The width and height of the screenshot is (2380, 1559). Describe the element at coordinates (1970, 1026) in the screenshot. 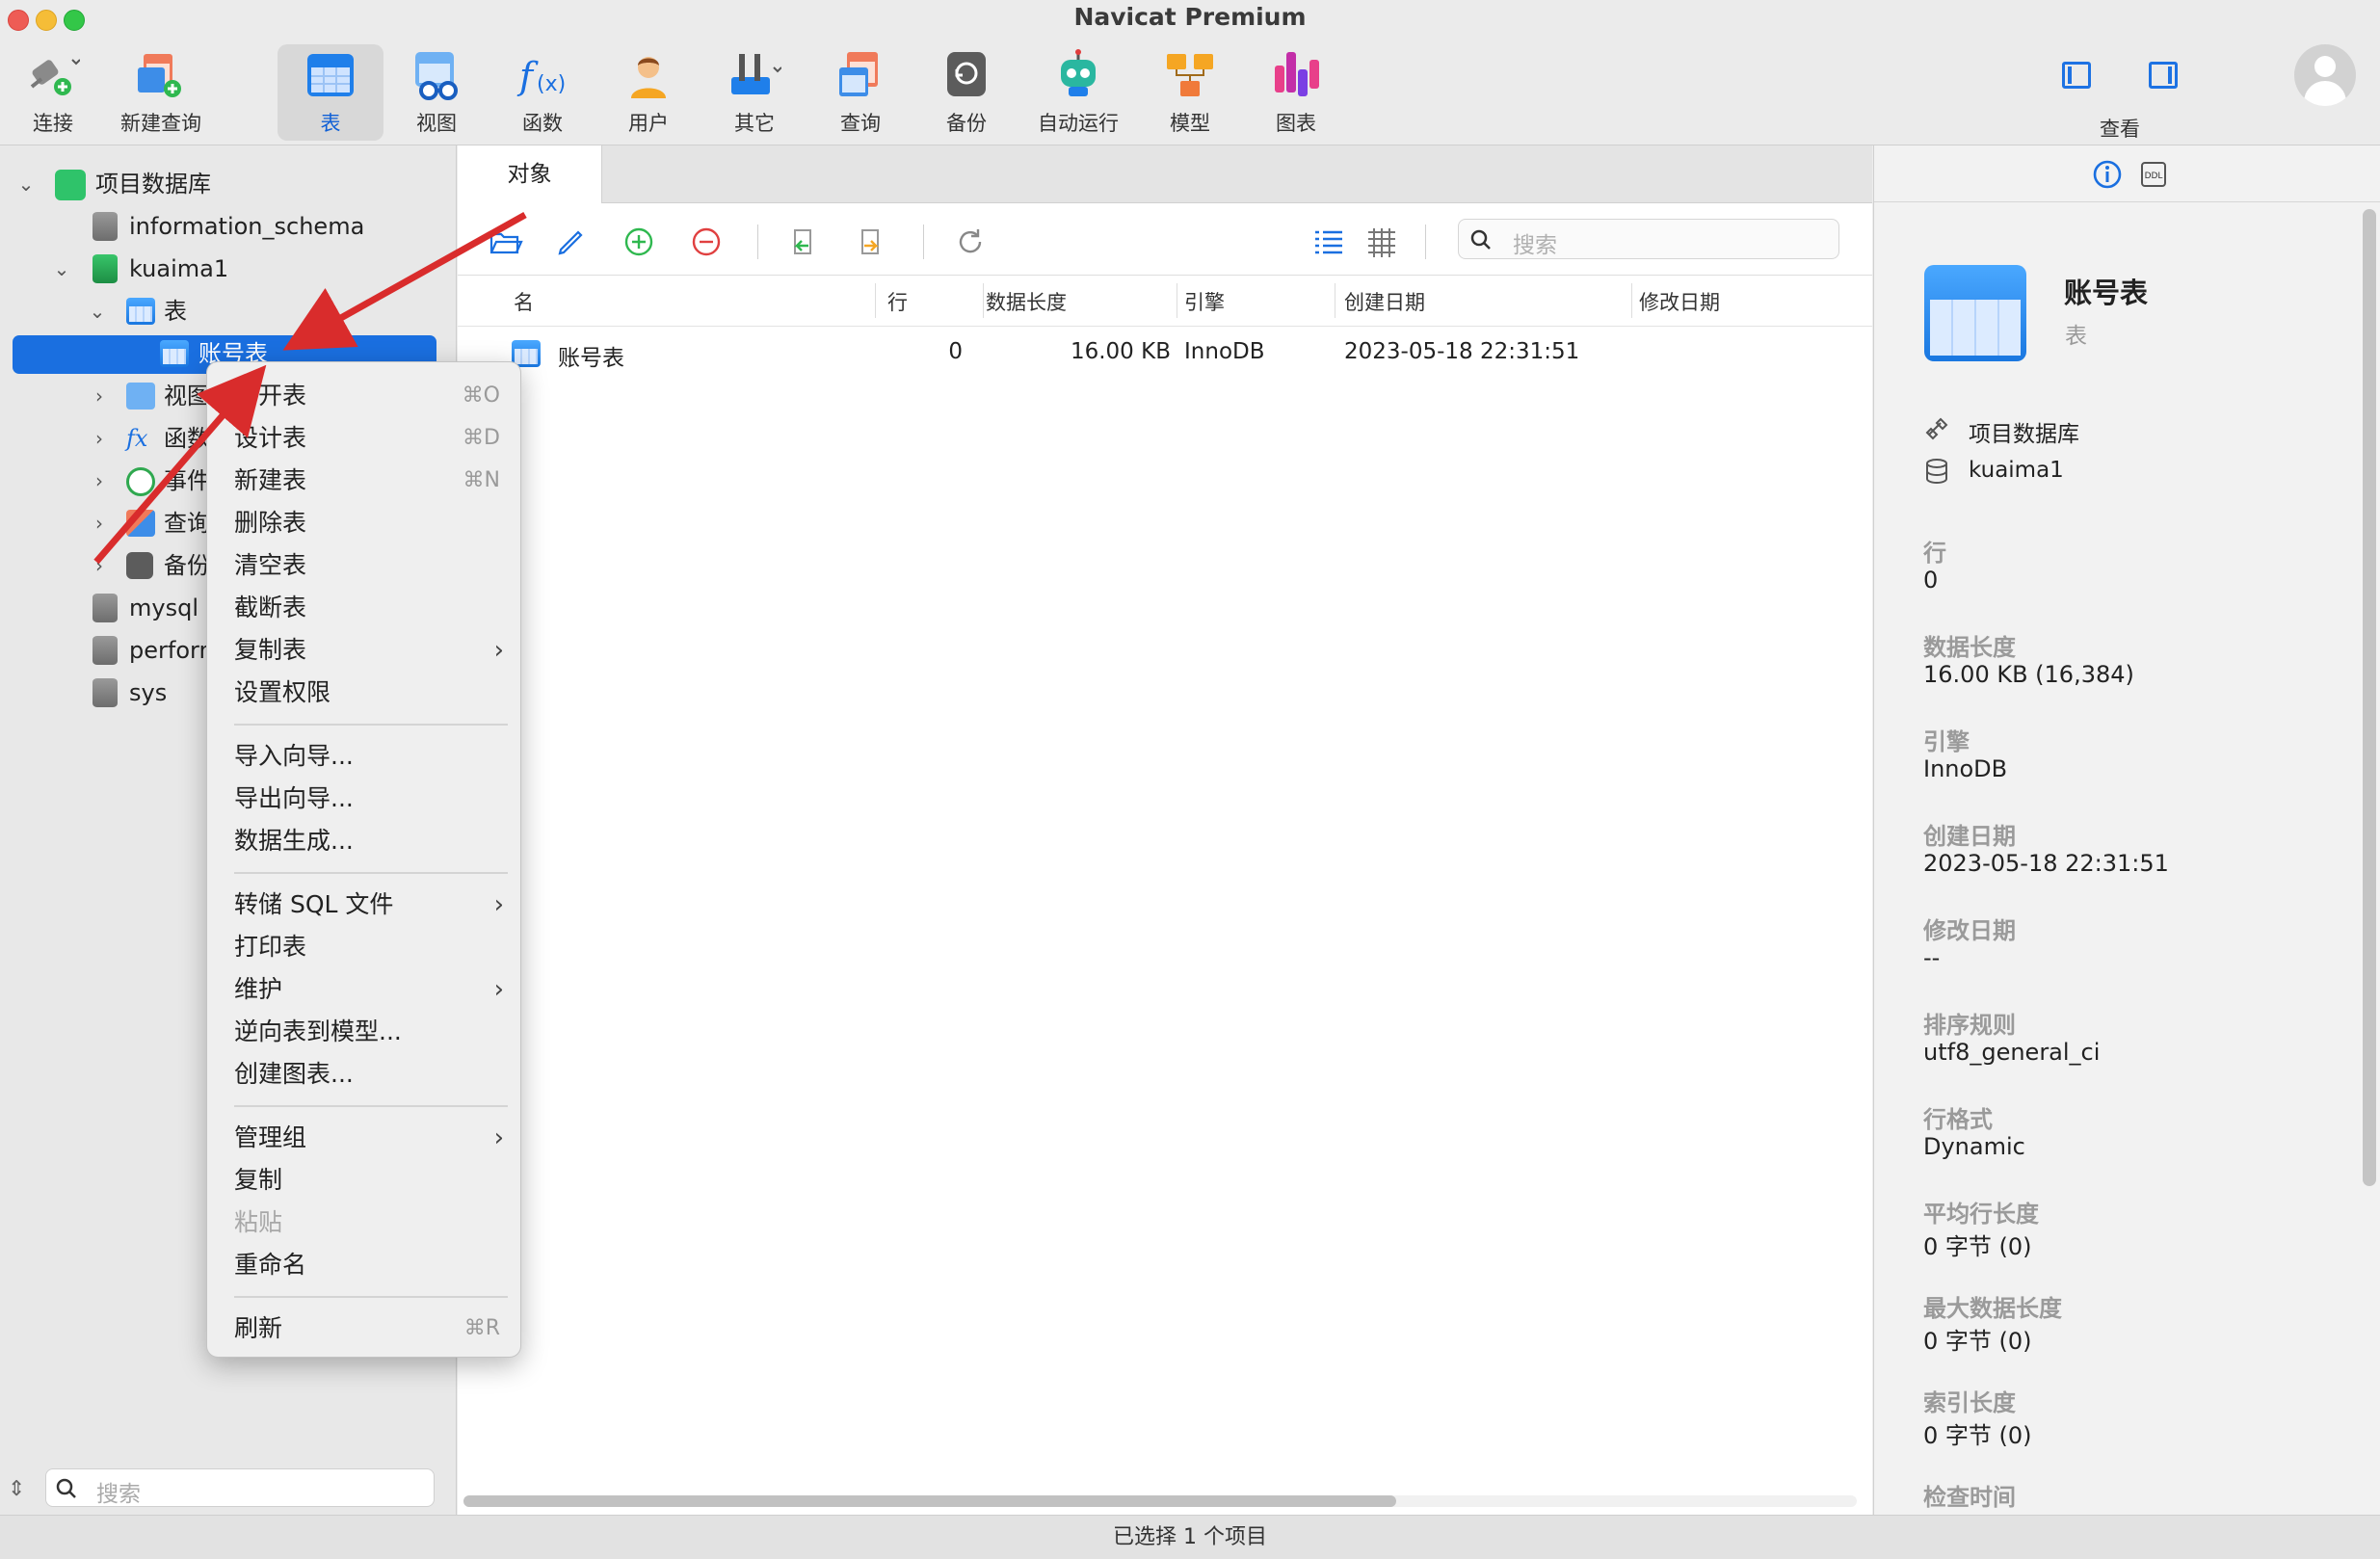

I see `prop-label-collation: 排序规则` at that location.